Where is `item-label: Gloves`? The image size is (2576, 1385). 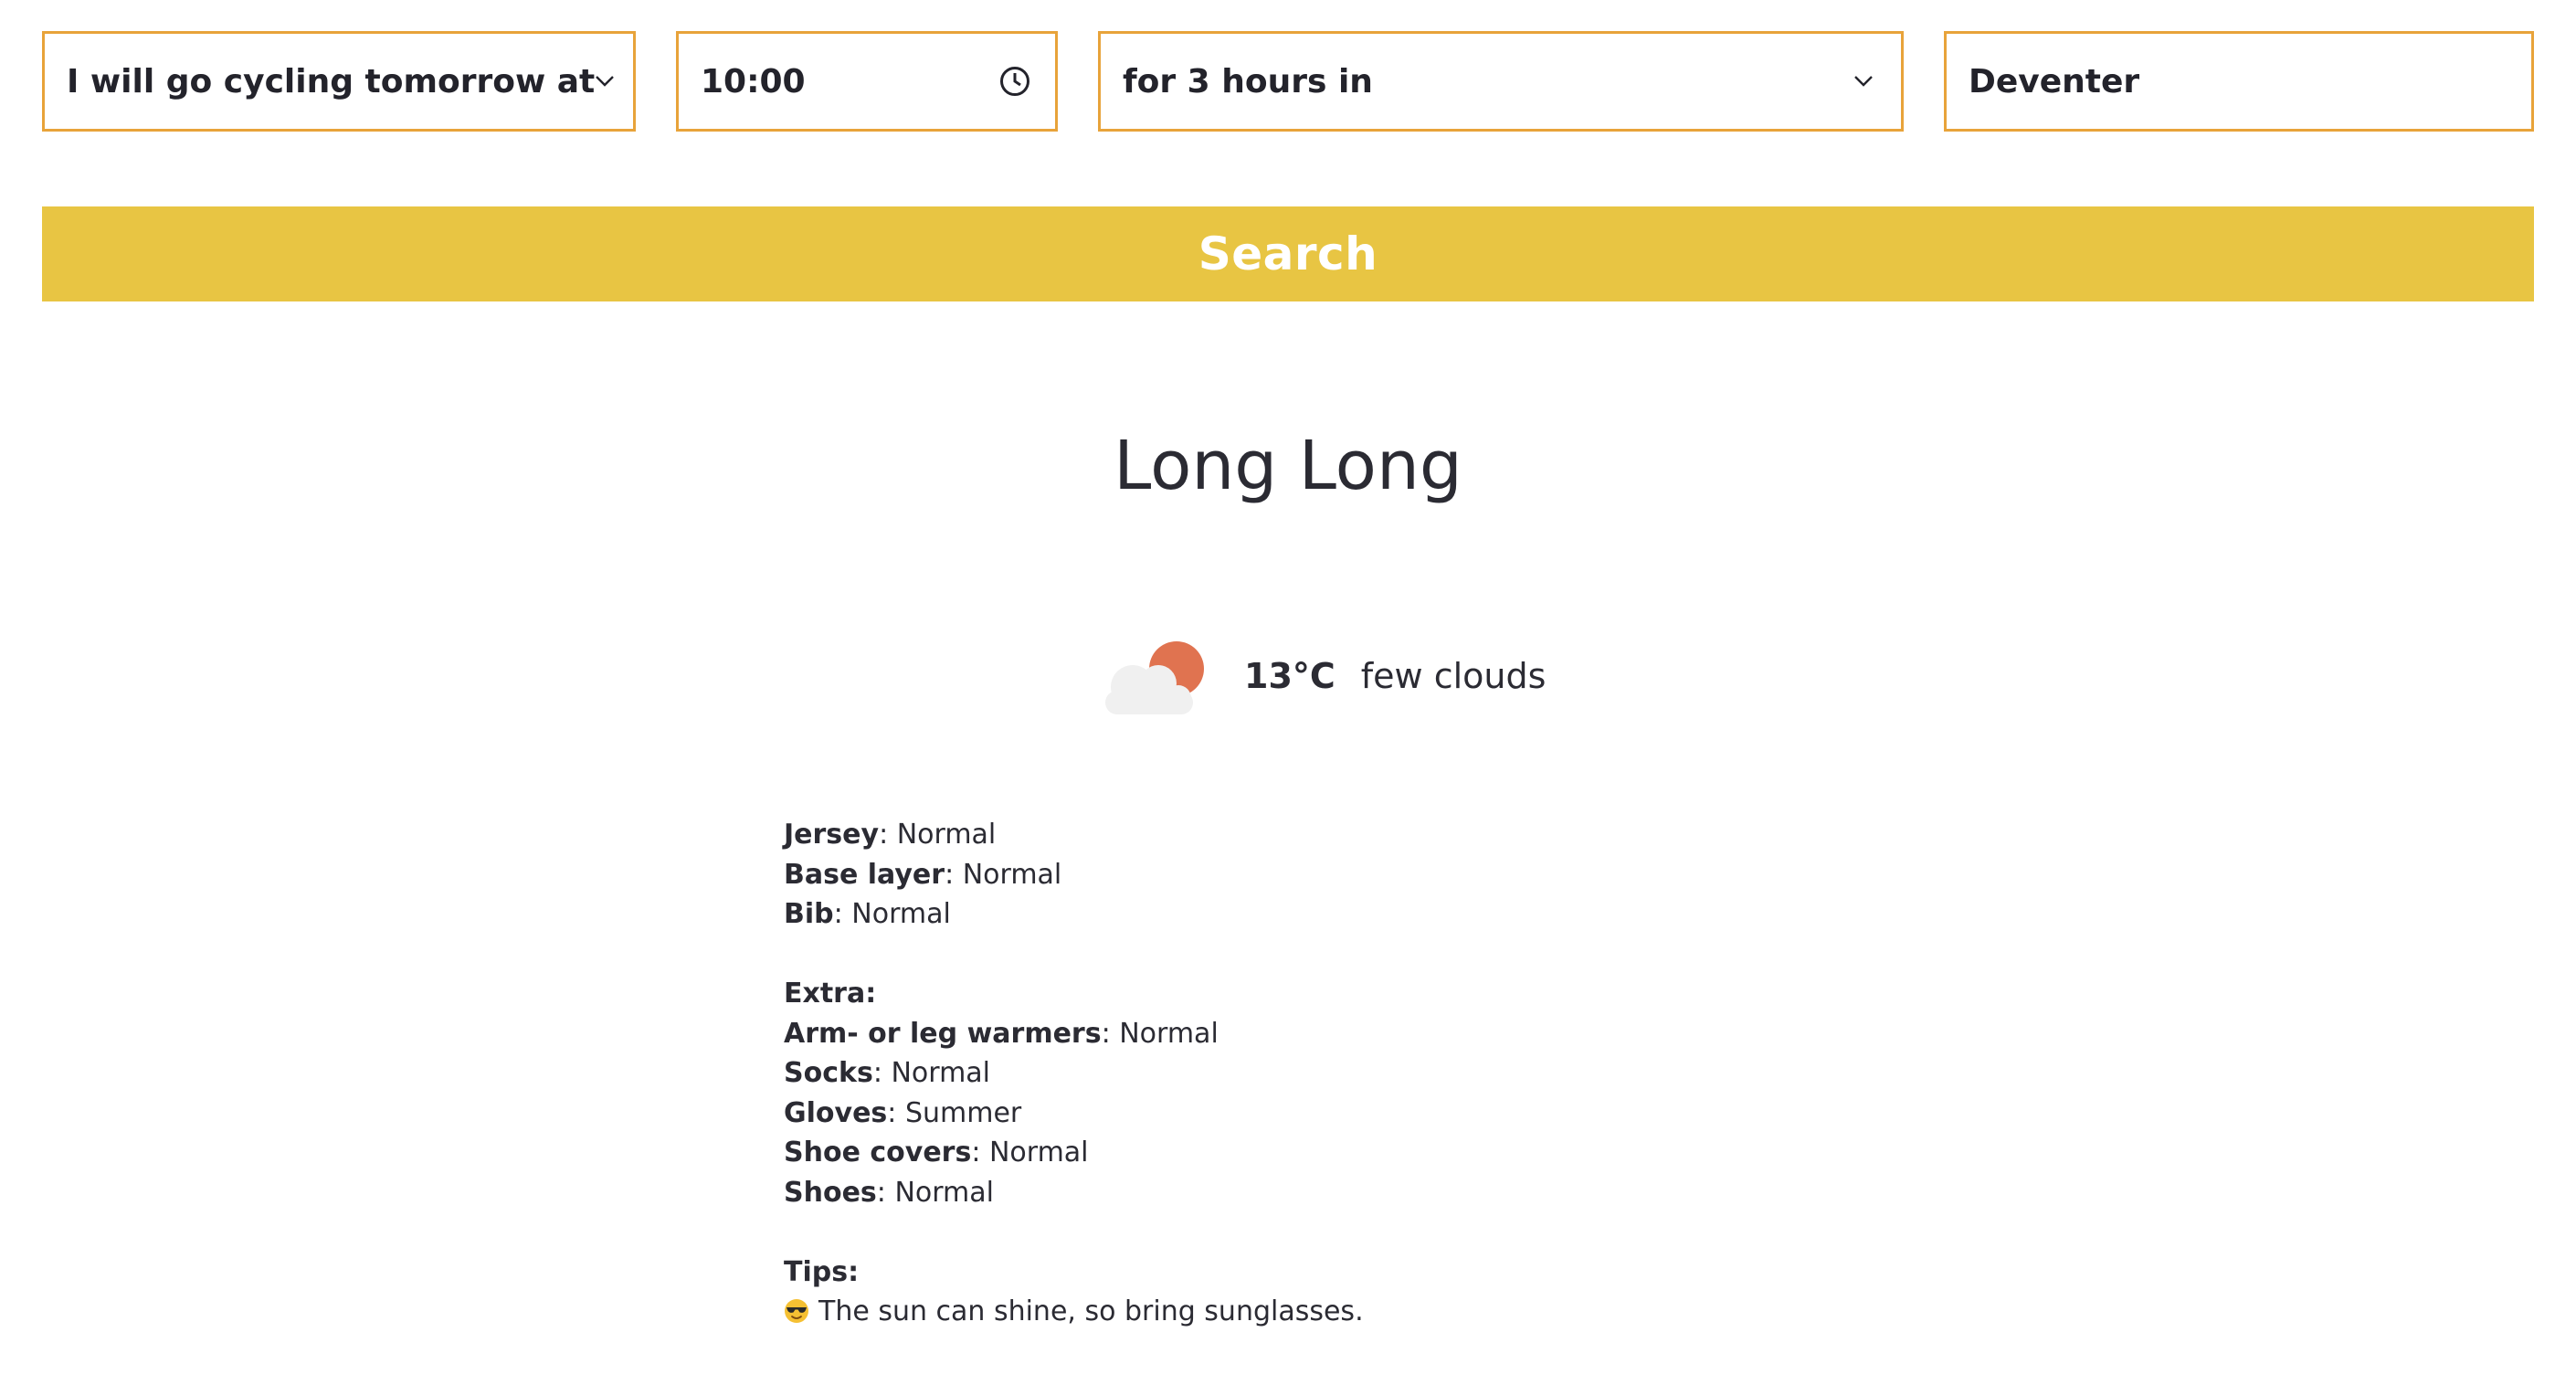 item-label: Gloves is located at coordinates (836, 1112).